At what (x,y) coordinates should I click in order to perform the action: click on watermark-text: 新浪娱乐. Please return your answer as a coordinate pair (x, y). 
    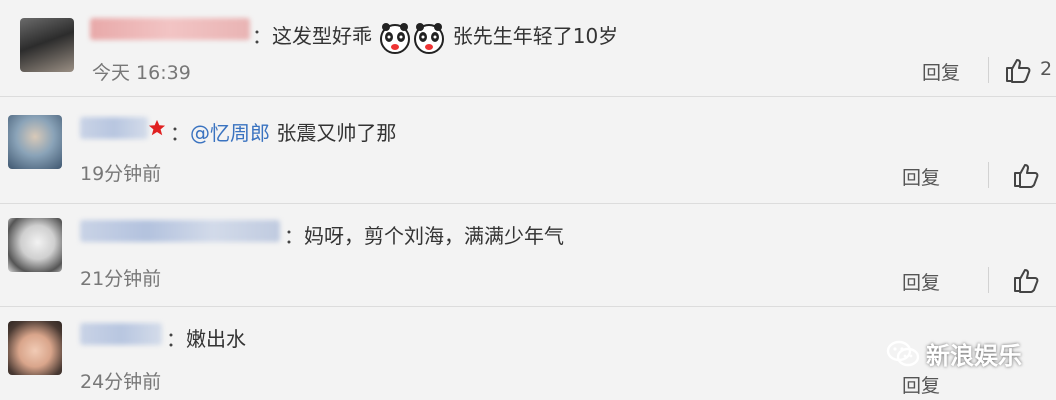
    Looking at the image, I should click on (974, 356).